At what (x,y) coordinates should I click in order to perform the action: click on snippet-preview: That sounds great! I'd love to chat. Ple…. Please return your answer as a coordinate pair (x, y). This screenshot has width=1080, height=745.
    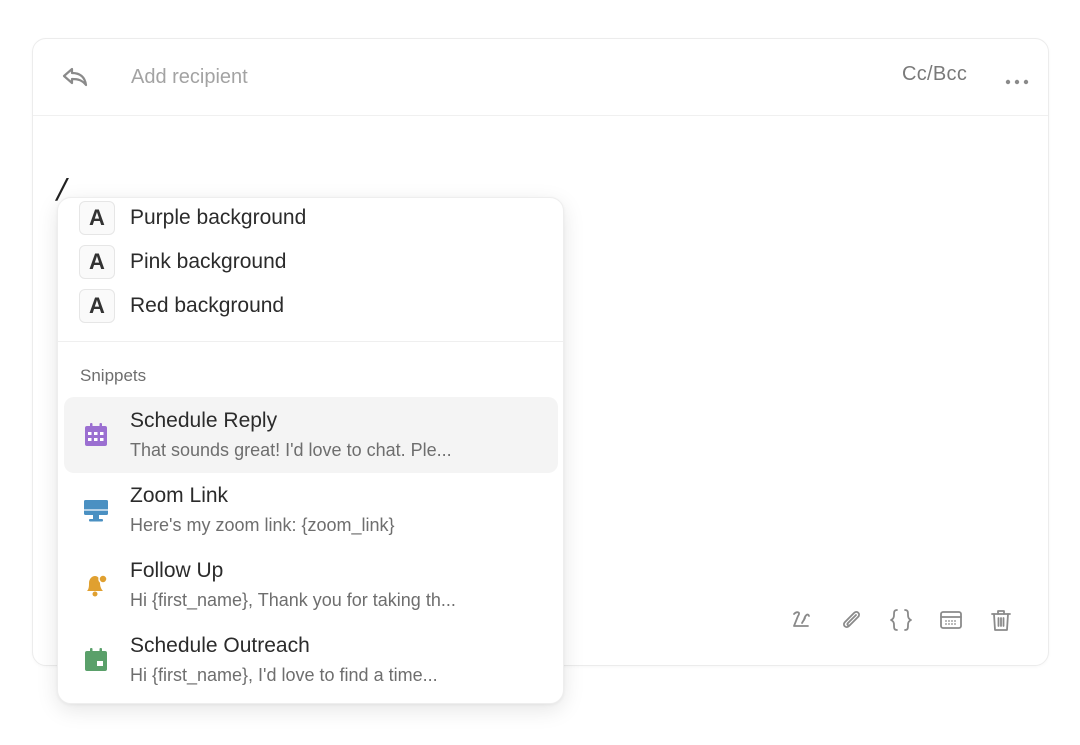
    Looking at the image, I should click on (291, 450).